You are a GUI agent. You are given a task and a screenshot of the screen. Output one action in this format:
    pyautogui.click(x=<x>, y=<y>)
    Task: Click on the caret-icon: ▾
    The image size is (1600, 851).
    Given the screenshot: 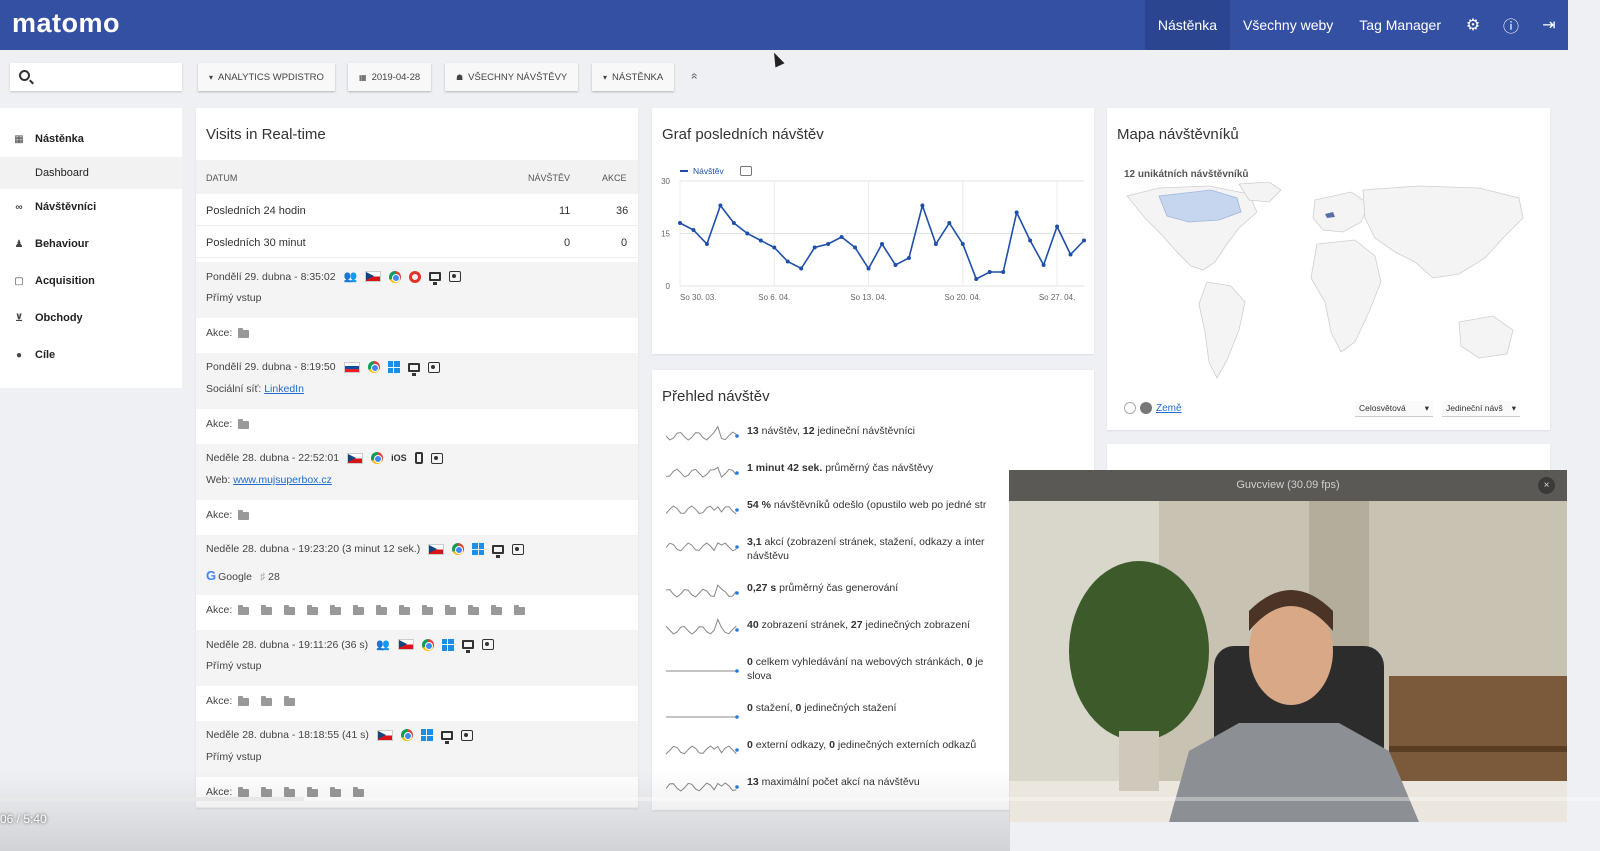 What is the action you would take?
    pyautogui.click(x=605, y=77)
    